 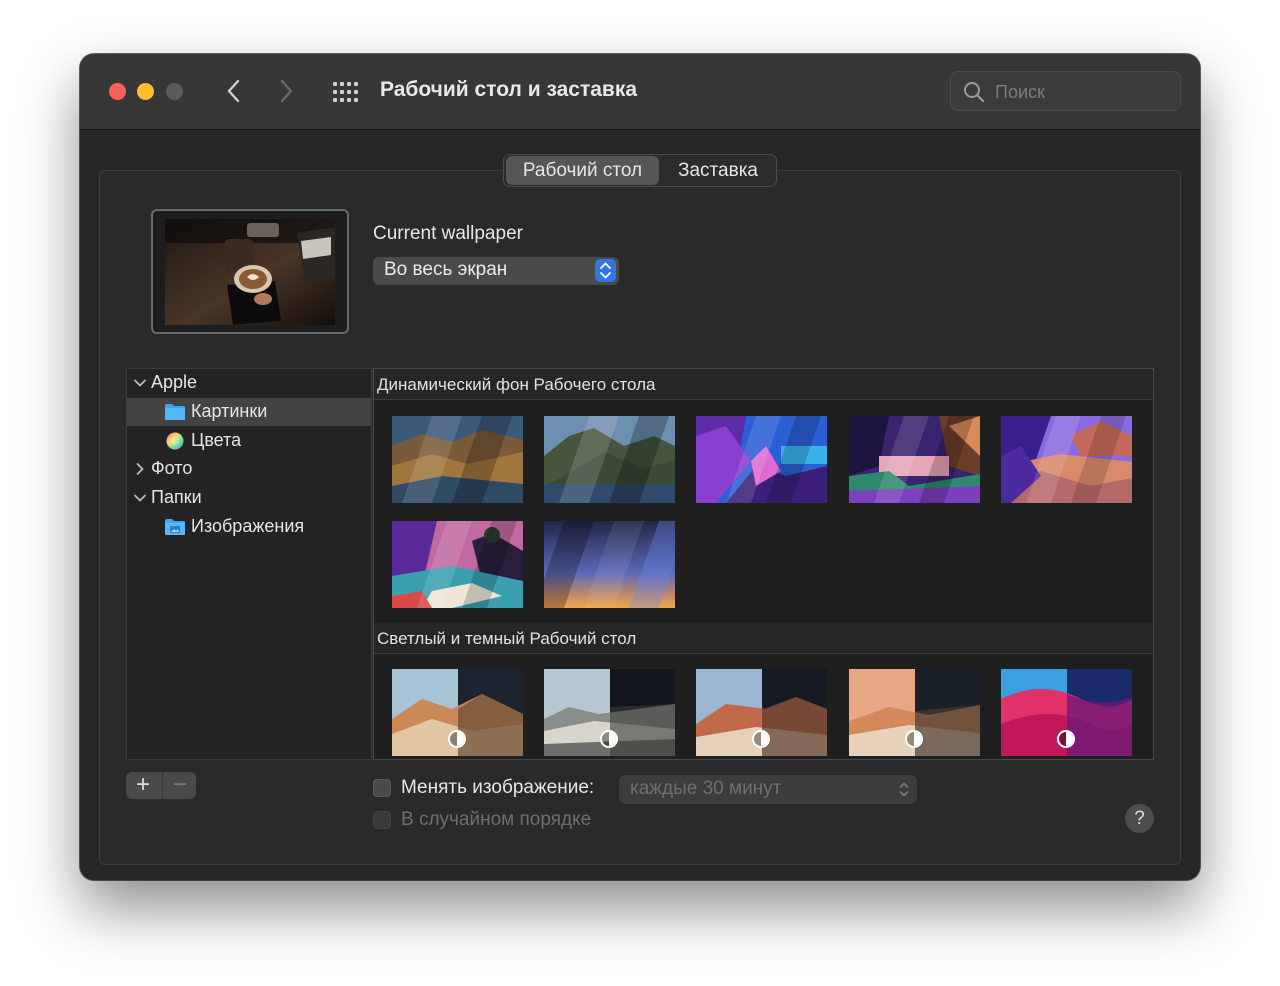 I want to click on wallpaper-thumb-gradient, so click(x=609, y=564).